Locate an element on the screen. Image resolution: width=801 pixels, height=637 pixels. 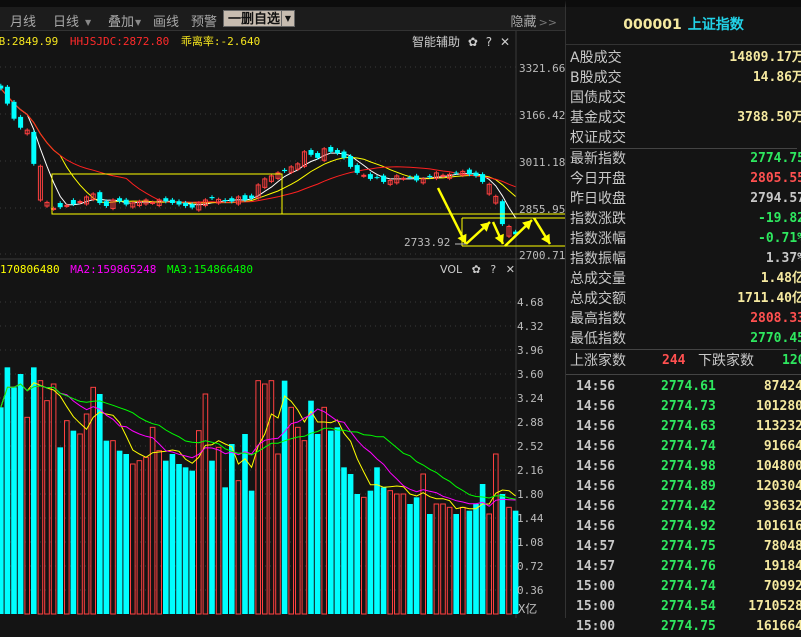
hide-panel-button: 隐藏 >> is located at coordinates (534, 20).